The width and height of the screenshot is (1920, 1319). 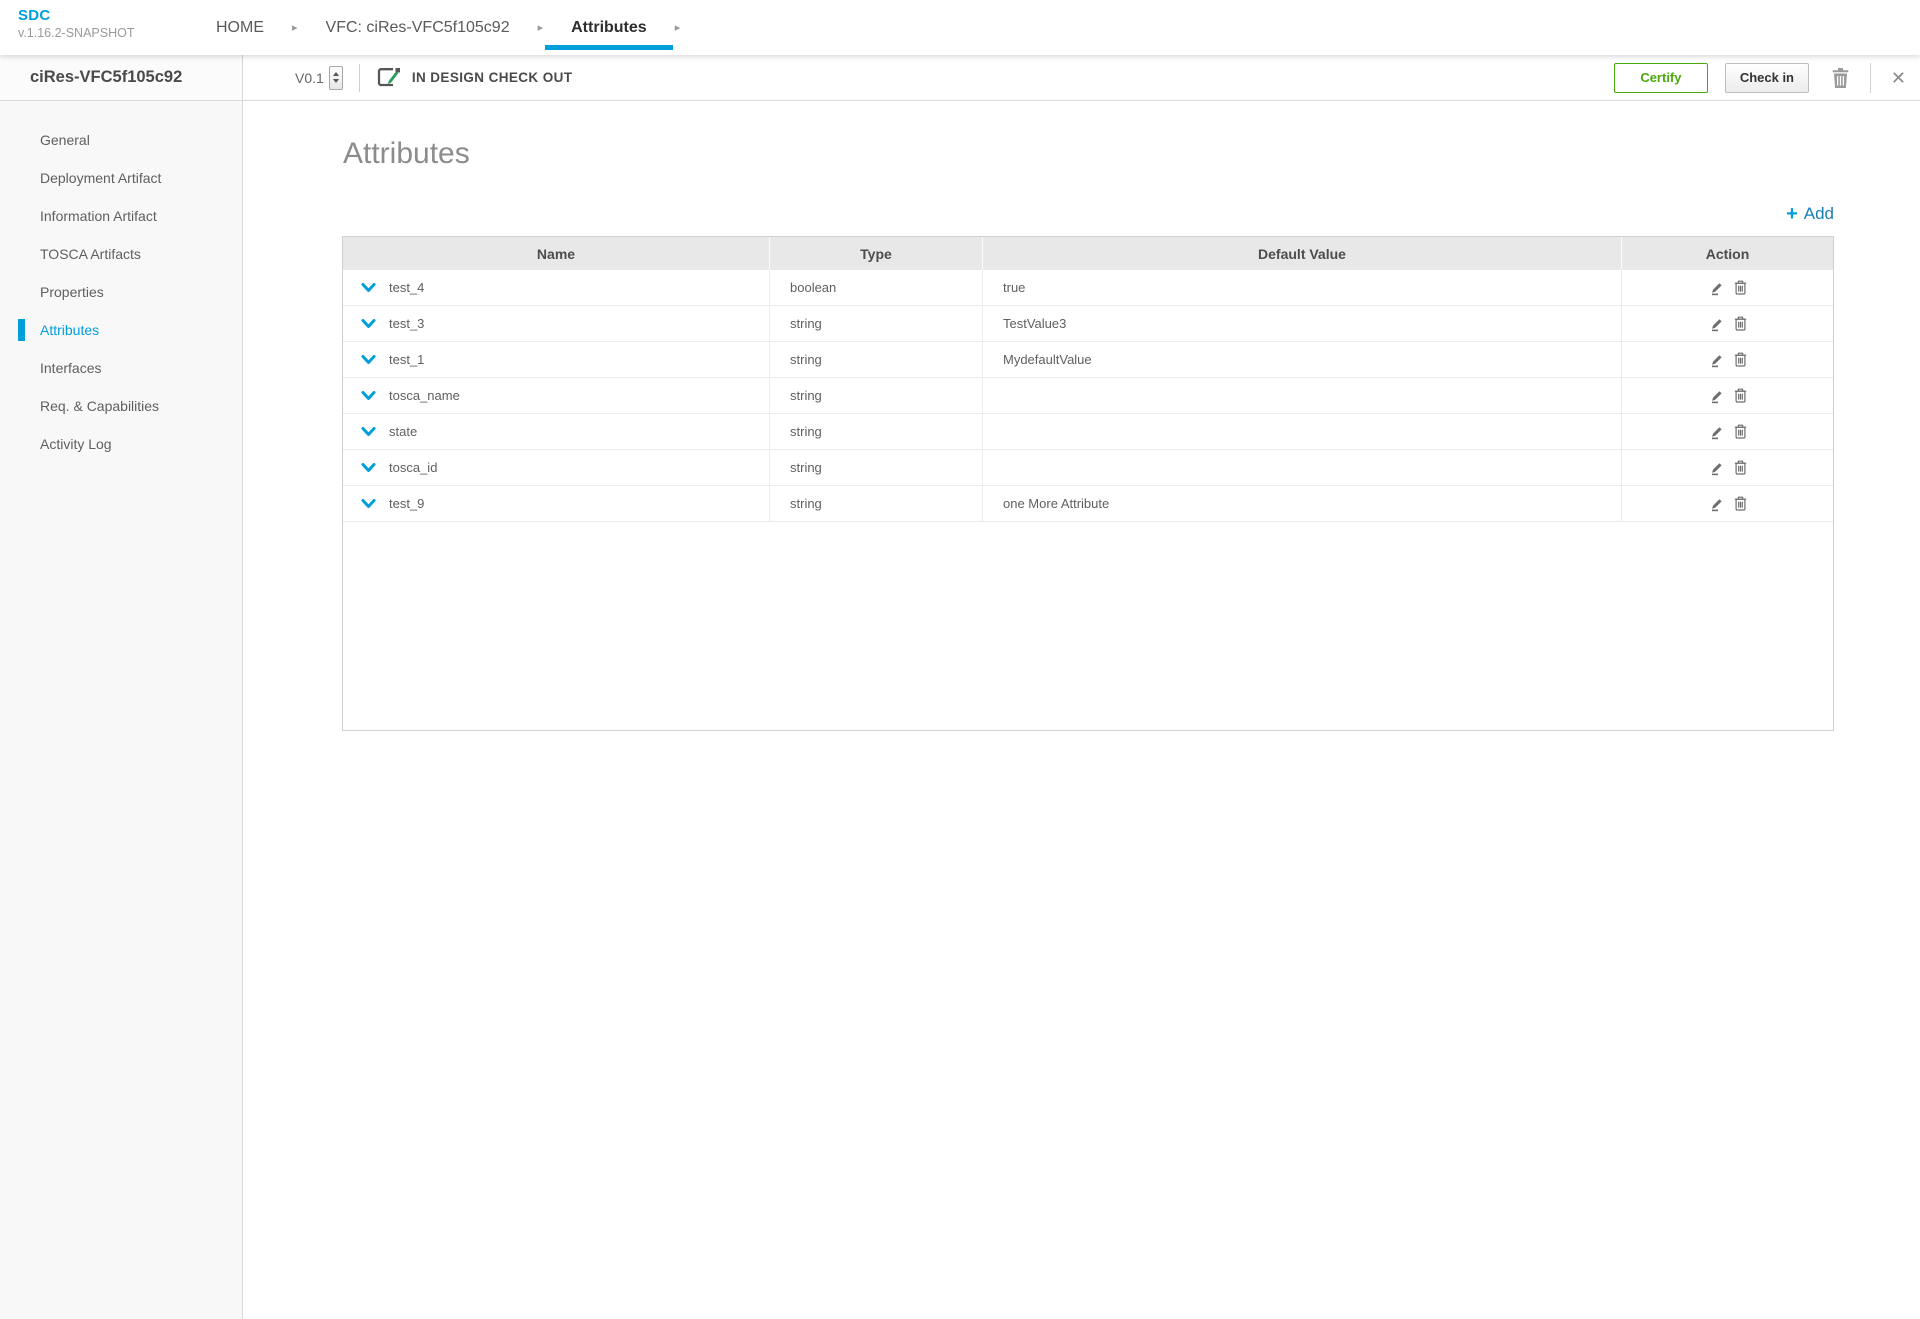 I want to click on attribute-default-value, so click(x=1301, y=395).